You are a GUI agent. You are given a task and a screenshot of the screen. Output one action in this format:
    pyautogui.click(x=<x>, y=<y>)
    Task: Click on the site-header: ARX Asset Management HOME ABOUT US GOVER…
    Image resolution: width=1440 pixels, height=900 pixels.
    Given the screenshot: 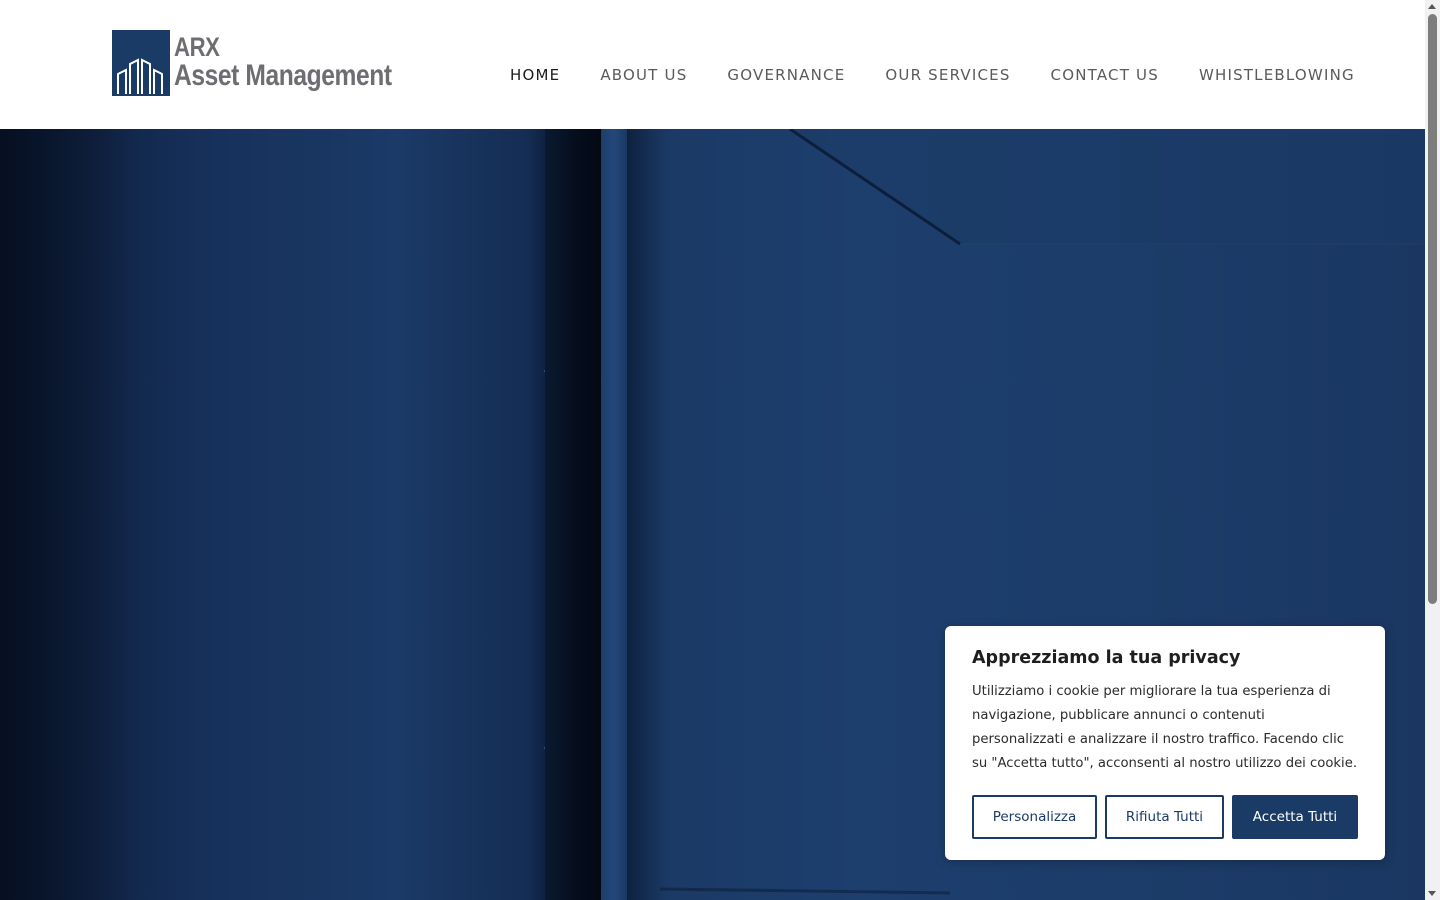 What is the action you would take?
    pyautogui.click(x=712, y=64)
    